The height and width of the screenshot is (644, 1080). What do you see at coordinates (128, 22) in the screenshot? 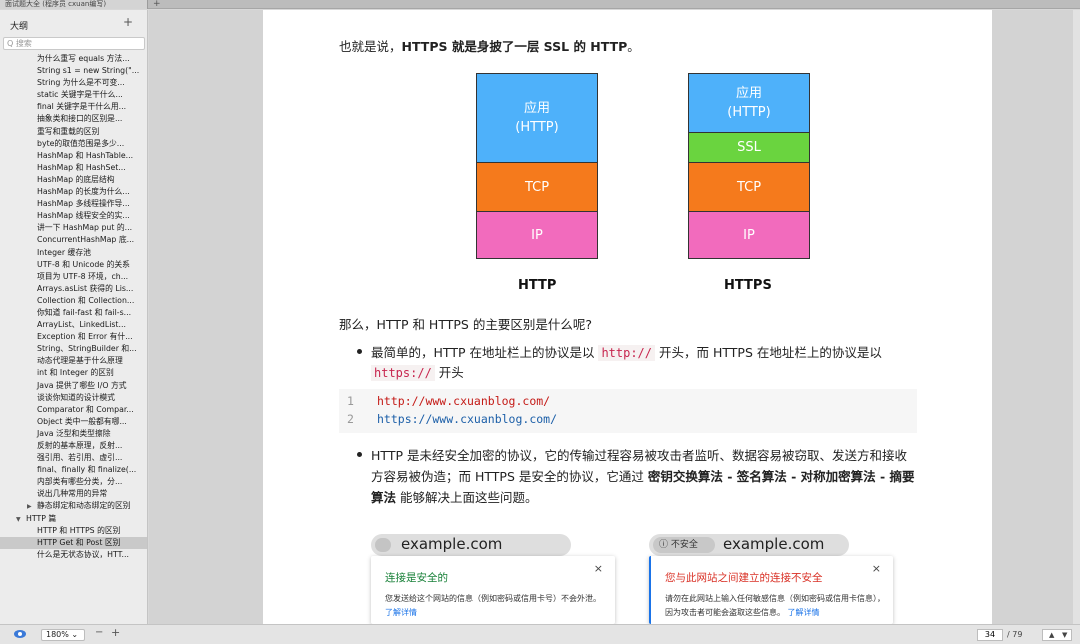
I see `outline-add-button: +` at bounding box center [128, 22].